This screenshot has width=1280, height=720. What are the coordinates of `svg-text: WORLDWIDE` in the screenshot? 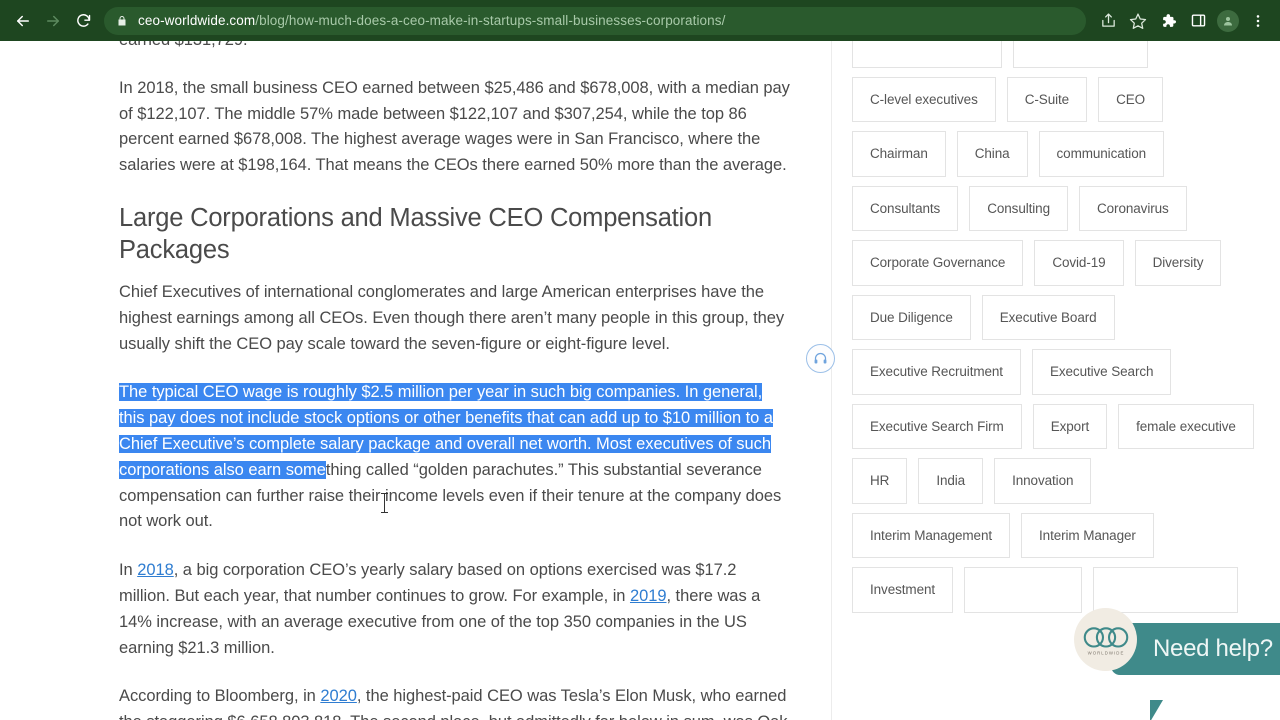 It's located at (1105, 652).